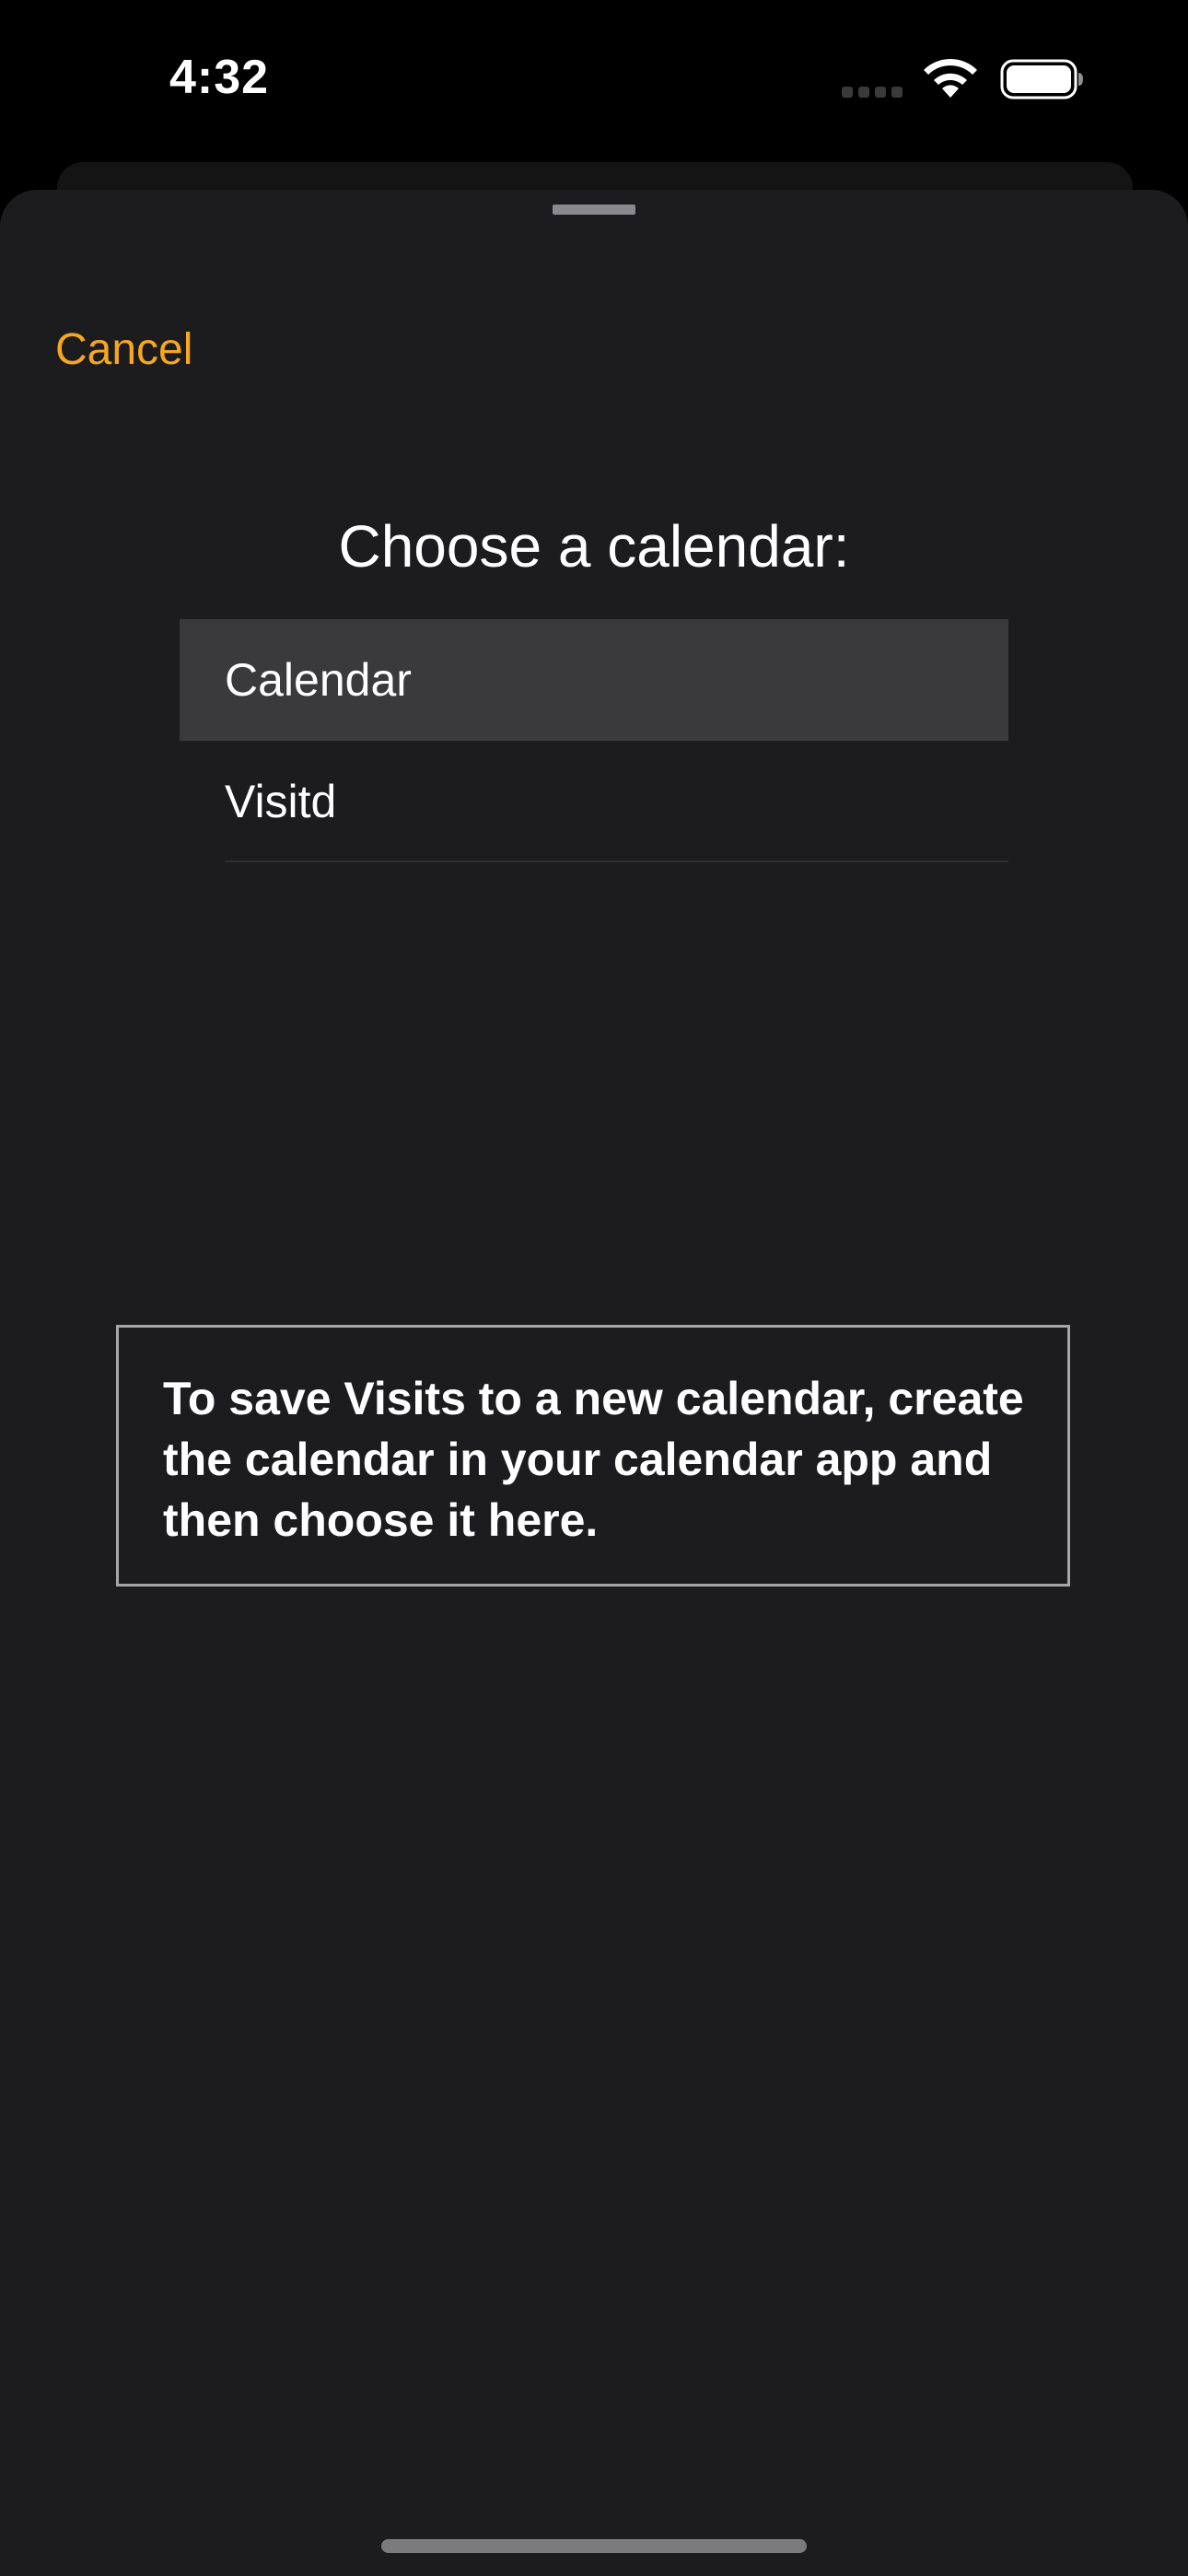 The height and width of the screenshot is (2576, 1188). Describe the element at coordinates (1041, 79) in the screenshot. I see `battery-icon` at that location.